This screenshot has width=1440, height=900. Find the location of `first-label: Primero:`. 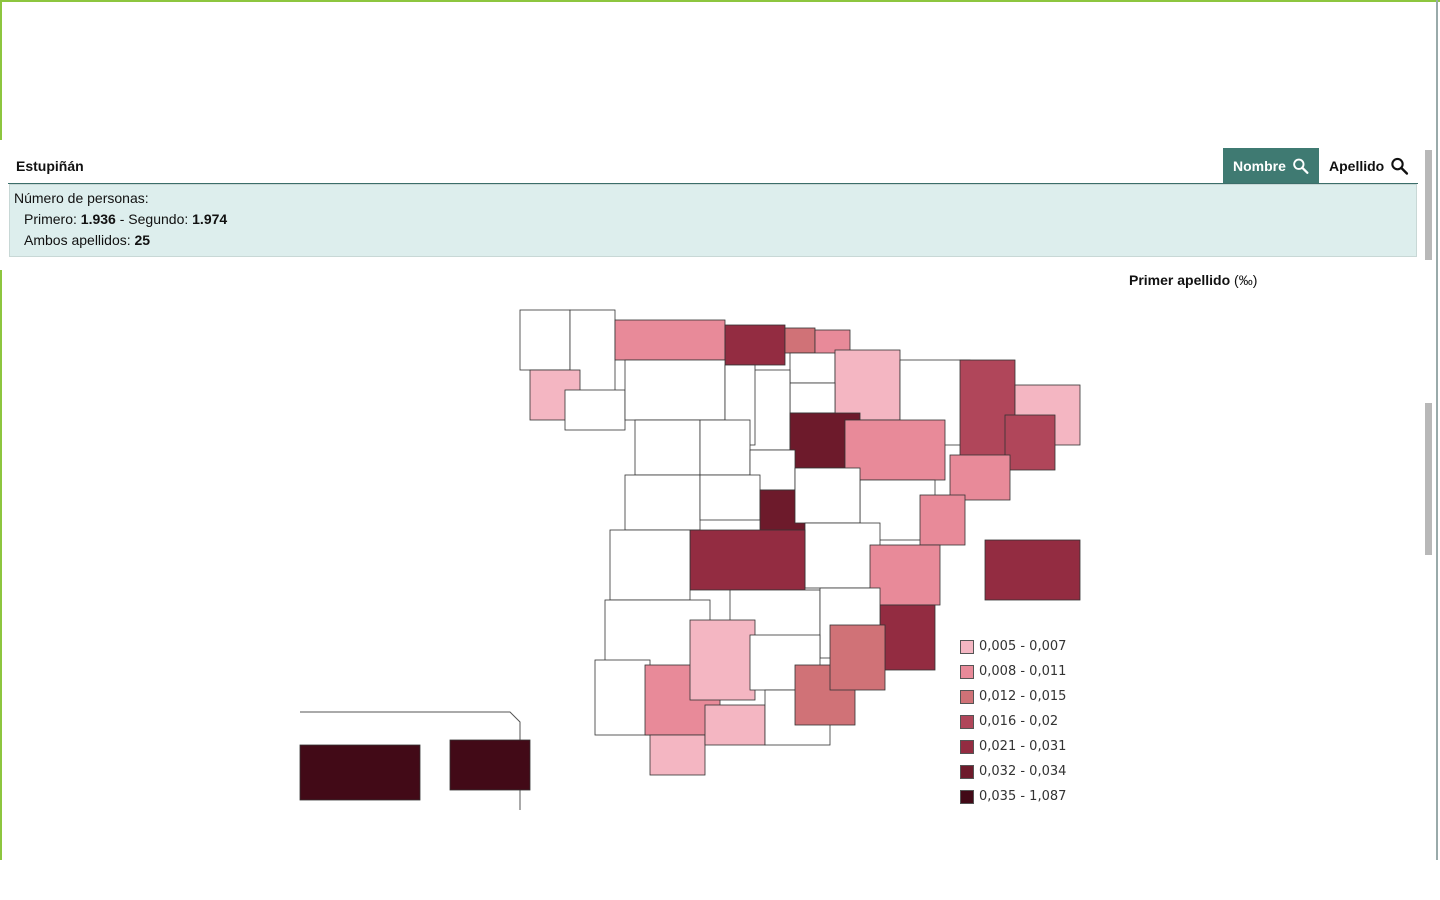

first-label: Primero: is located at coordinates (50, 219).